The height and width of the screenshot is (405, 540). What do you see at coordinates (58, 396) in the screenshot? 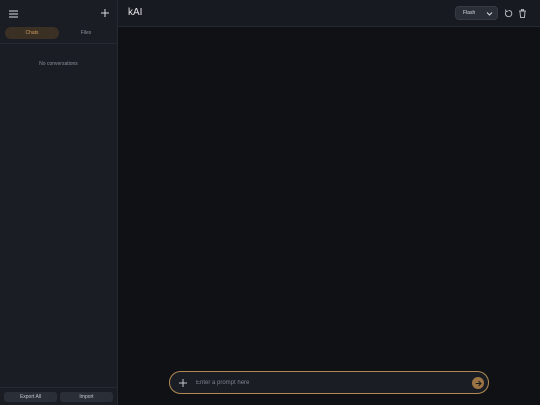
I see `sidebar-footer: Export All Import` at bounding box center [58, 396].